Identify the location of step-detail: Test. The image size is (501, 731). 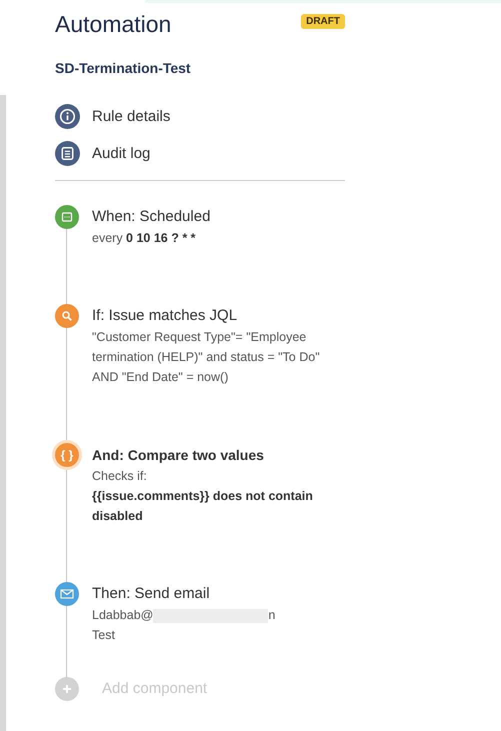
(104, 635).